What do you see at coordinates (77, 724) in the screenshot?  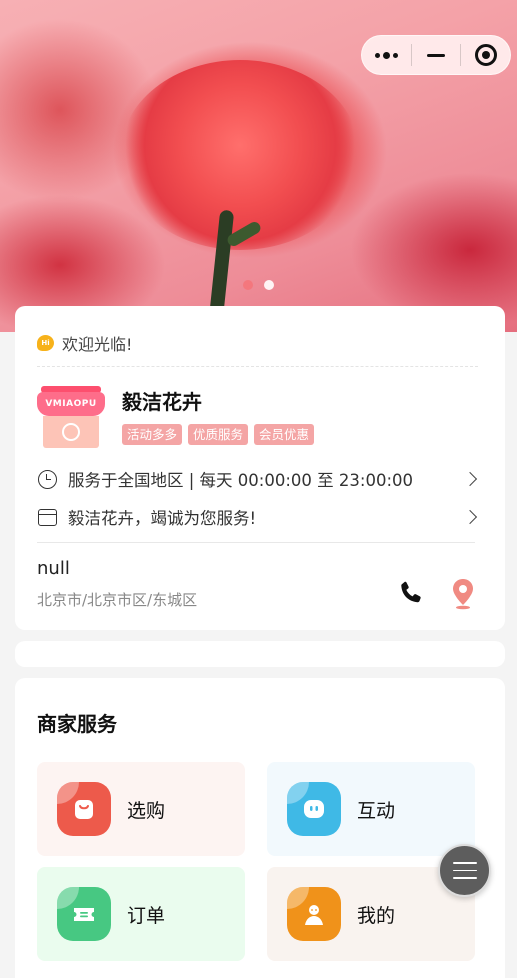 I see `section-title: 商家服务` at bounding box center [77, 724].